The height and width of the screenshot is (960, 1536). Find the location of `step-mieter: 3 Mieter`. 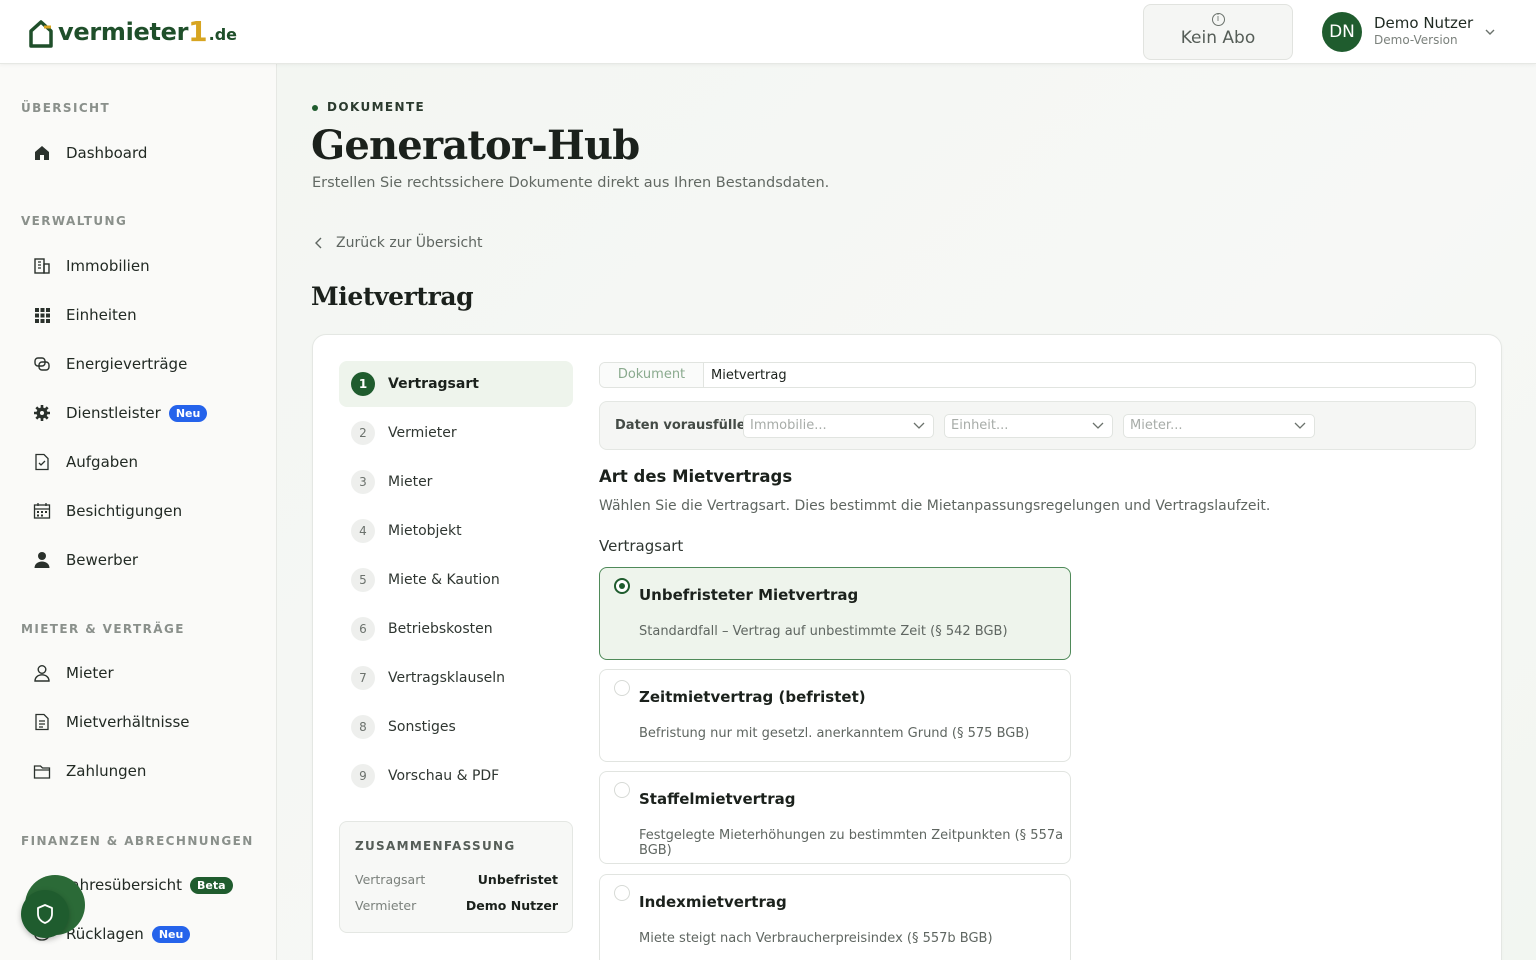

step-mieter: 3 Mieter is located at coordinates (456, 482).